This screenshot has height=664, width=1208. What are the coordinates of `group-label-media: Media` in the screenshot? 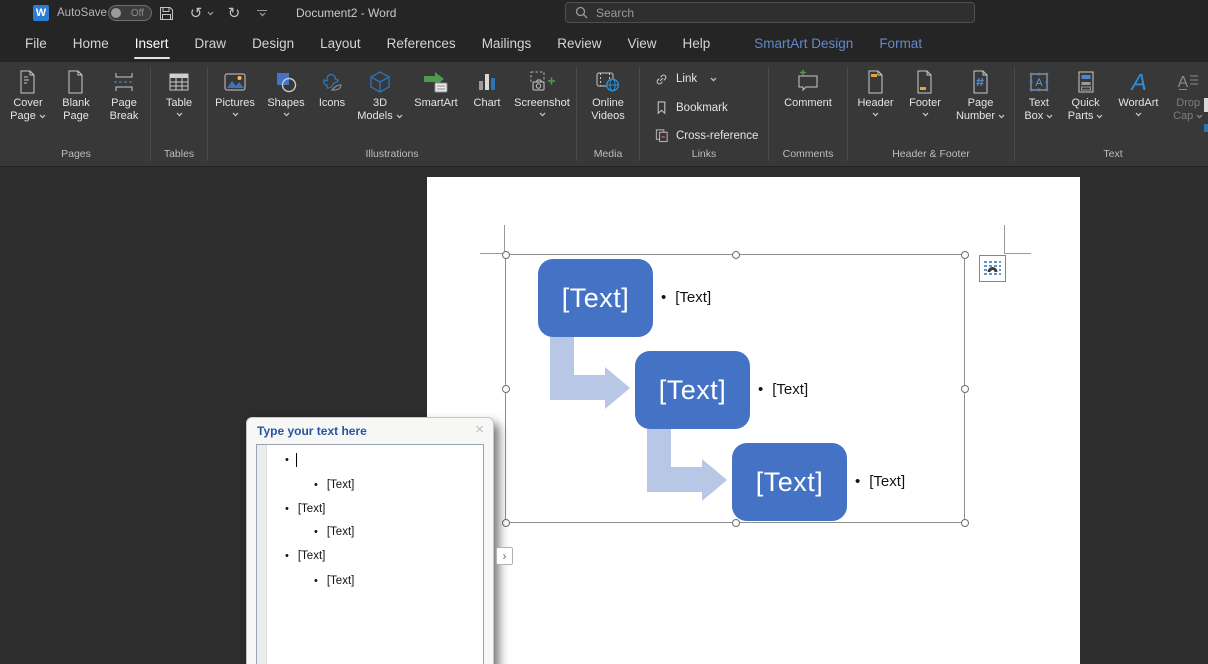 It's located at (608, 154).